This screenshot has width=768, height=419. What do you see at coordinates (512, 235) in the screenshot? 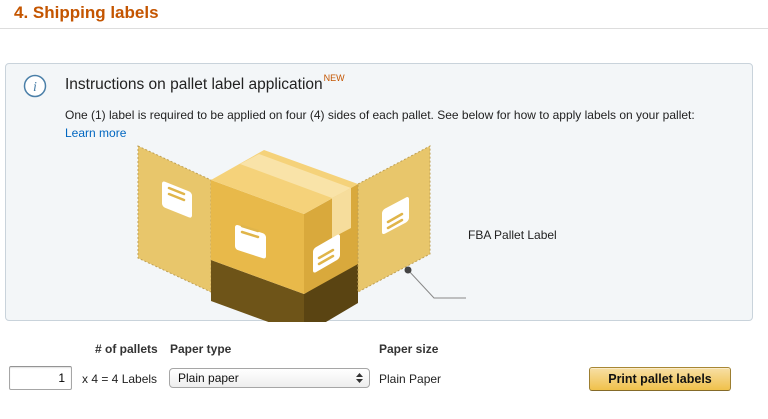
I see `fba-pallet-label-callout: FBA Pallet Label` at bounding box center [512, 235].